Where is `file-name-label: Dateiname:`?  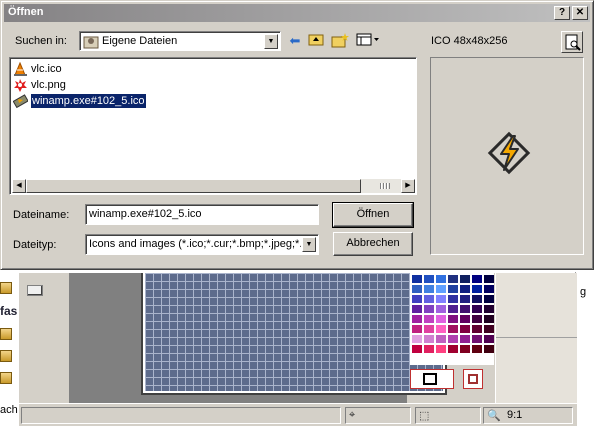 file-name-label: Dateiname: is located at coordinates (41, 215).